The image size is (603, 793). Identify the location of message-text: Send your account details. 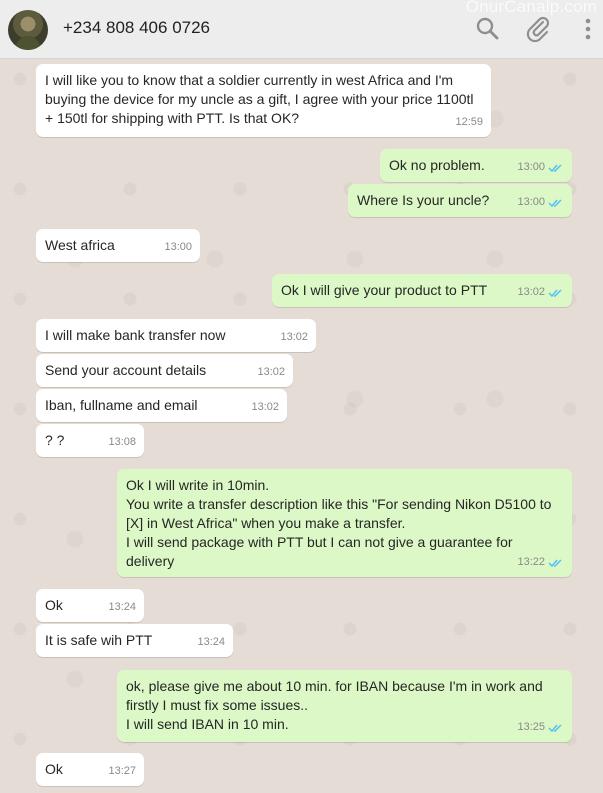
(126, 370).